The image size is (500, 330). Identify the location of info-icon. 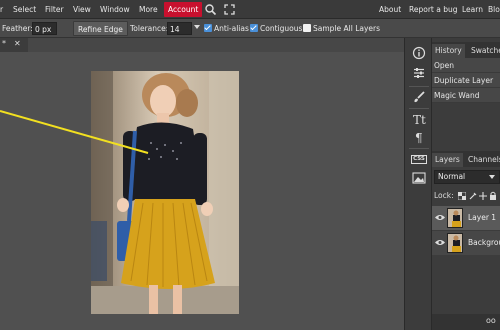
(419, 53).